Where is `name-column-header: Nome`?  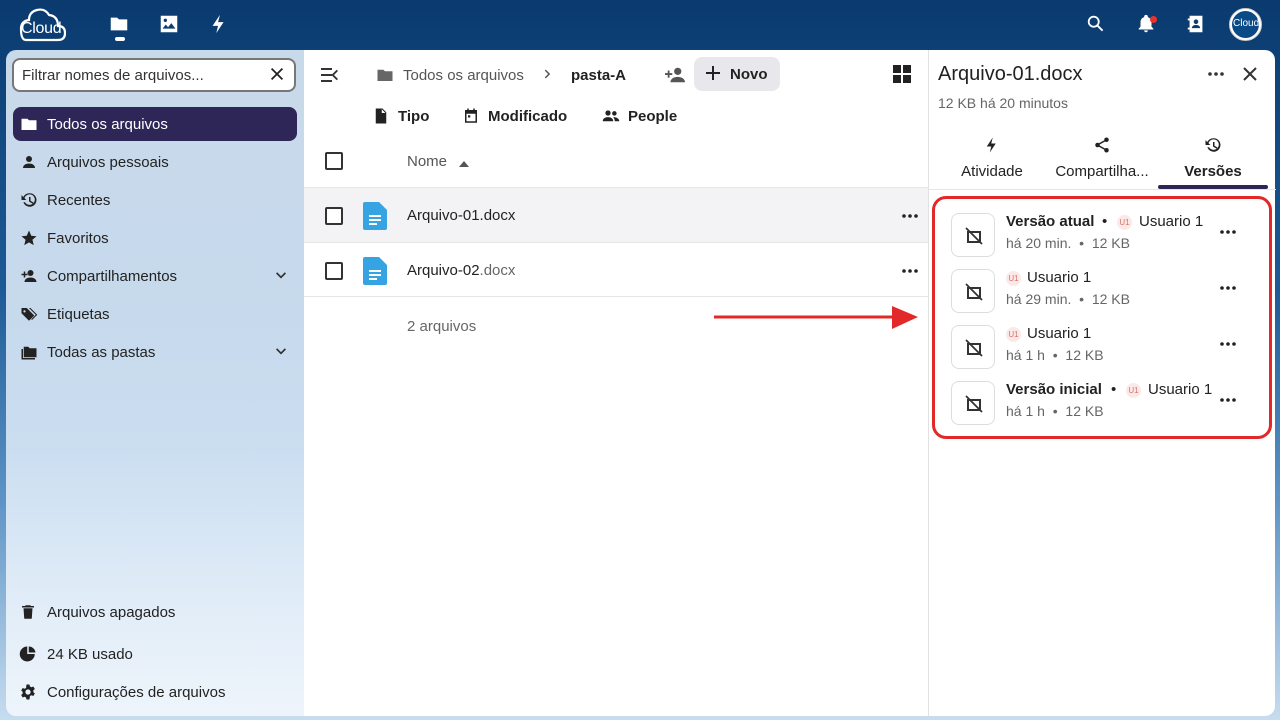 name-column-header: Nome is located at coordinates (427, 161).